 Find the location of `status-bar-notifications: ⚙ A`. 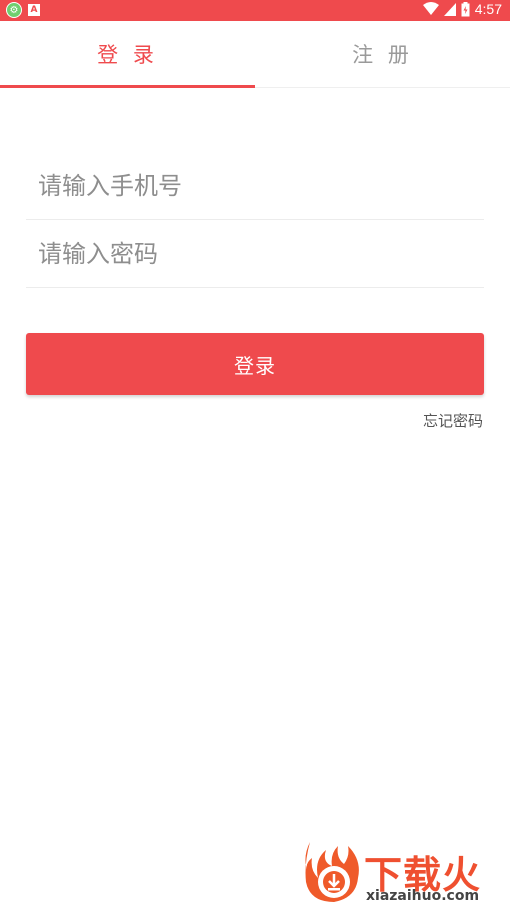

status-bar-notifications: ⚙ A is located at coordinates (23, 10).